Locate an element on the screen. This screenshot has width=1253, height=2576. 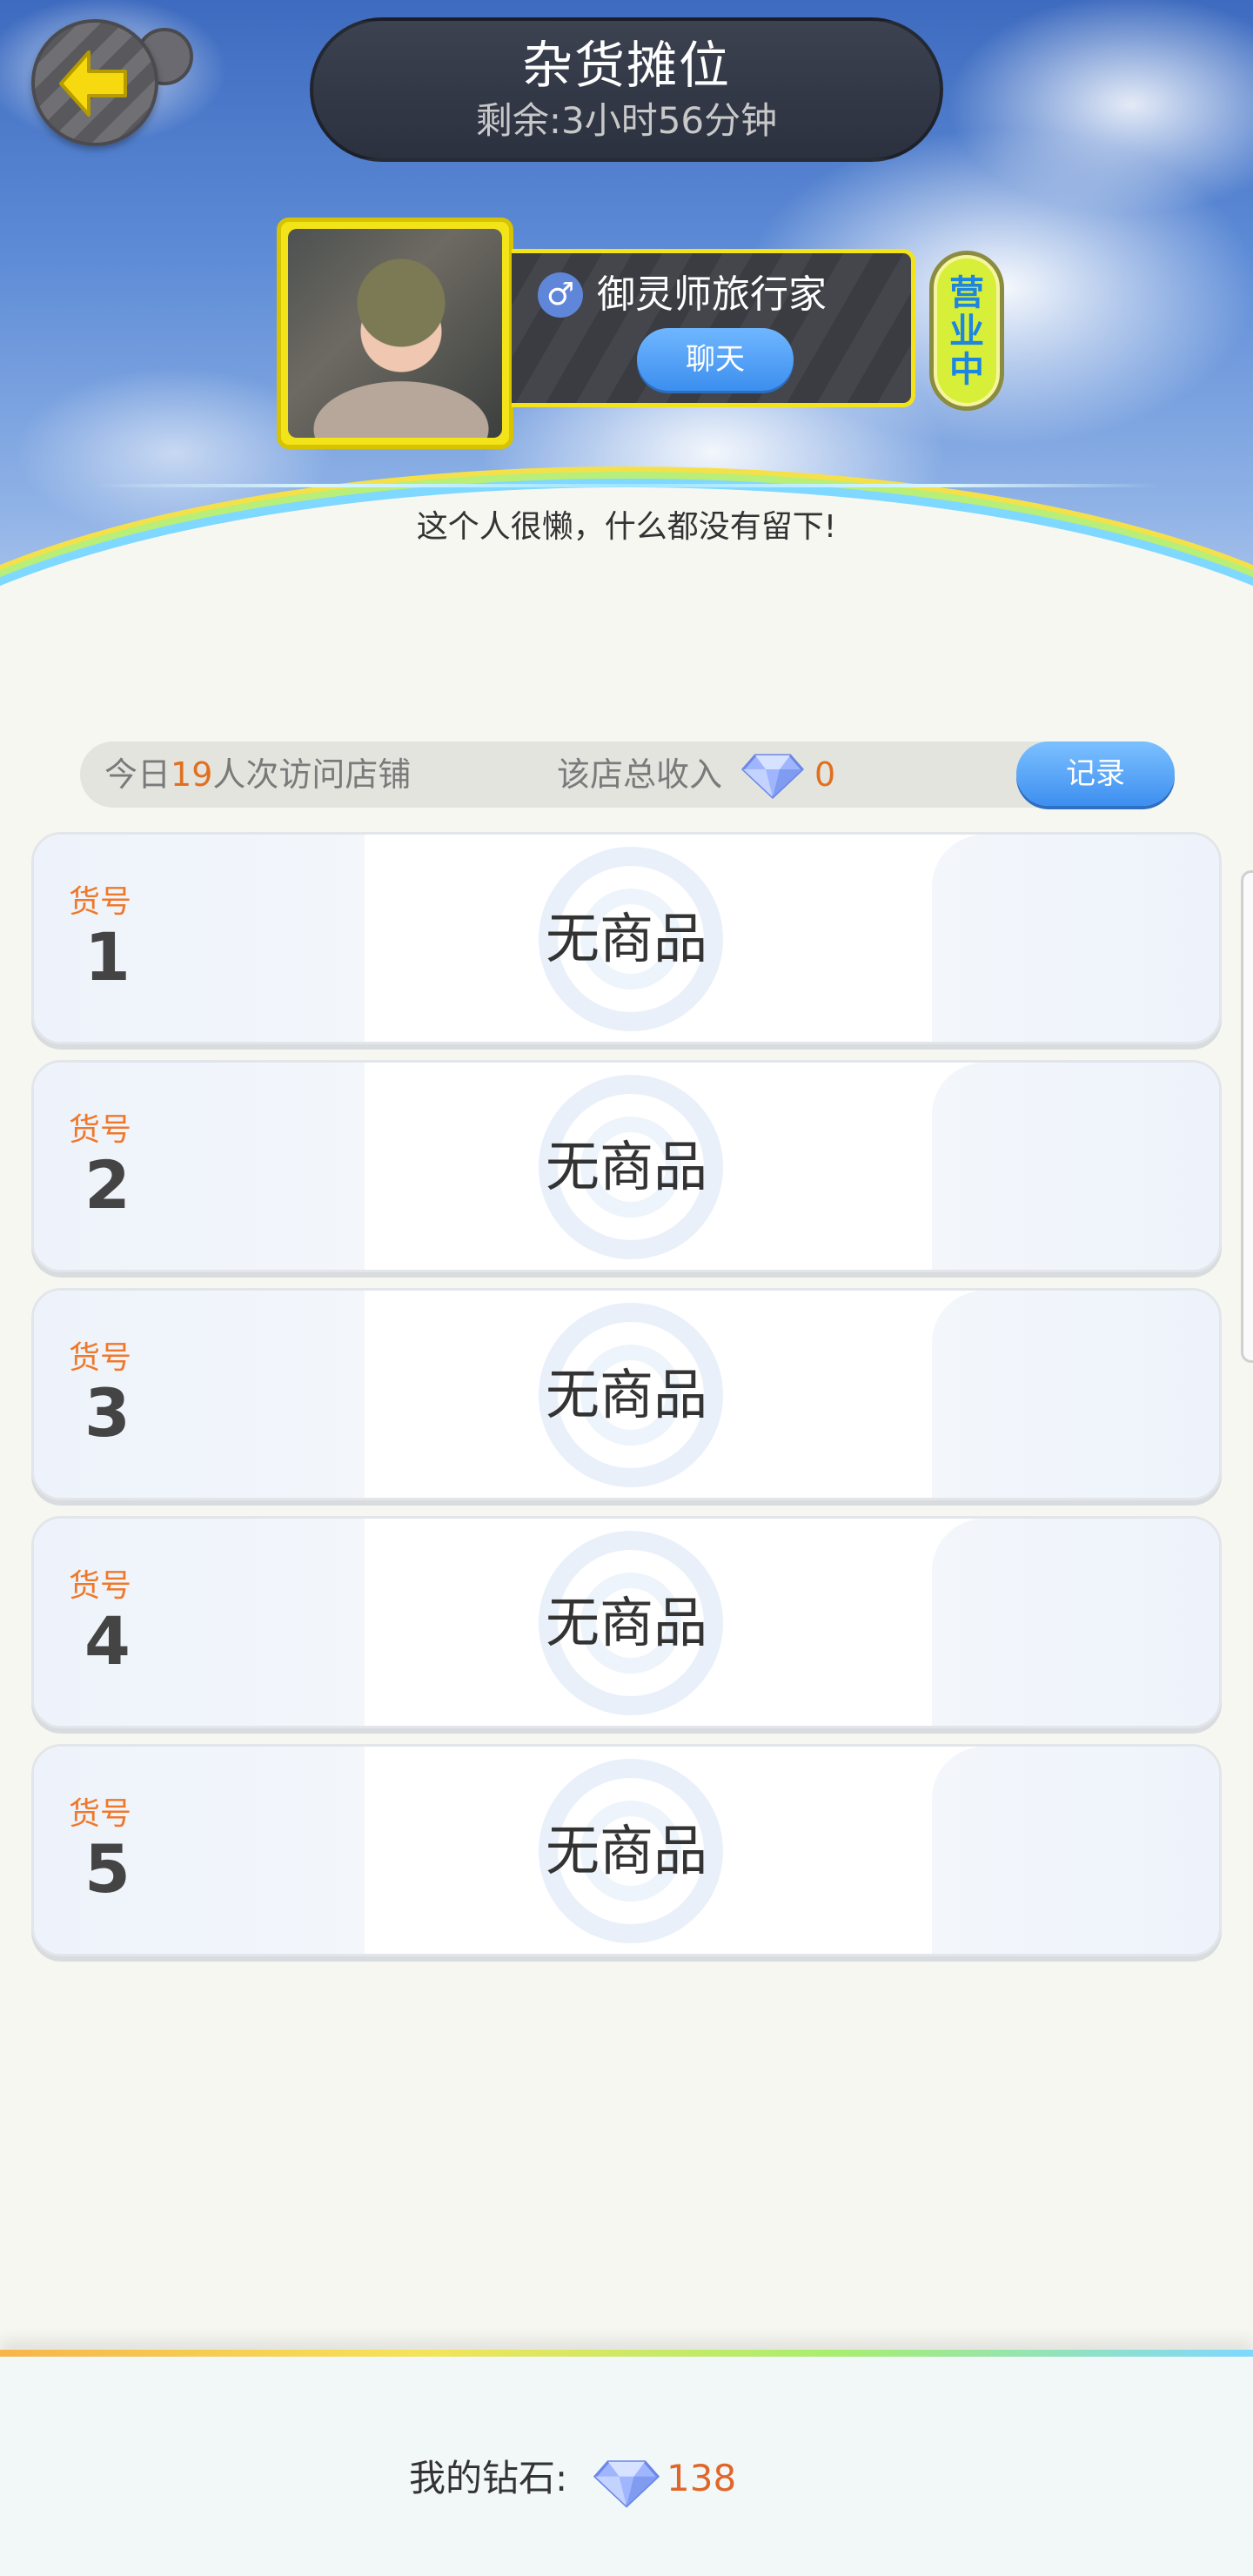
slot-item-1: 货号 1 无商品 is located at coordinates (626, 938).